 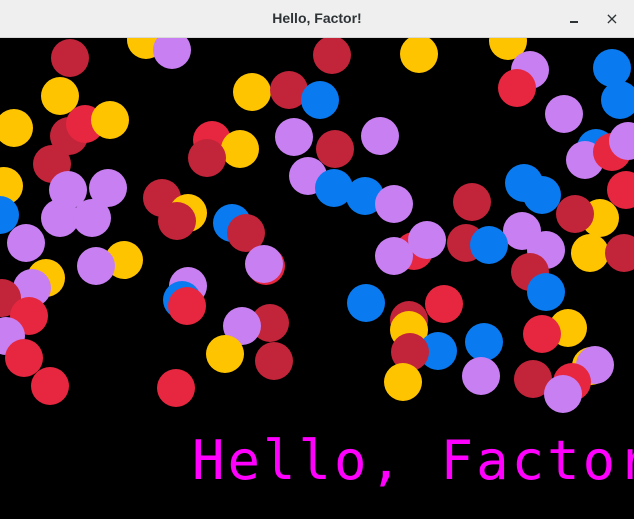 I want to click on window-title: Hello, Factor!, so click(x=317, y=18).